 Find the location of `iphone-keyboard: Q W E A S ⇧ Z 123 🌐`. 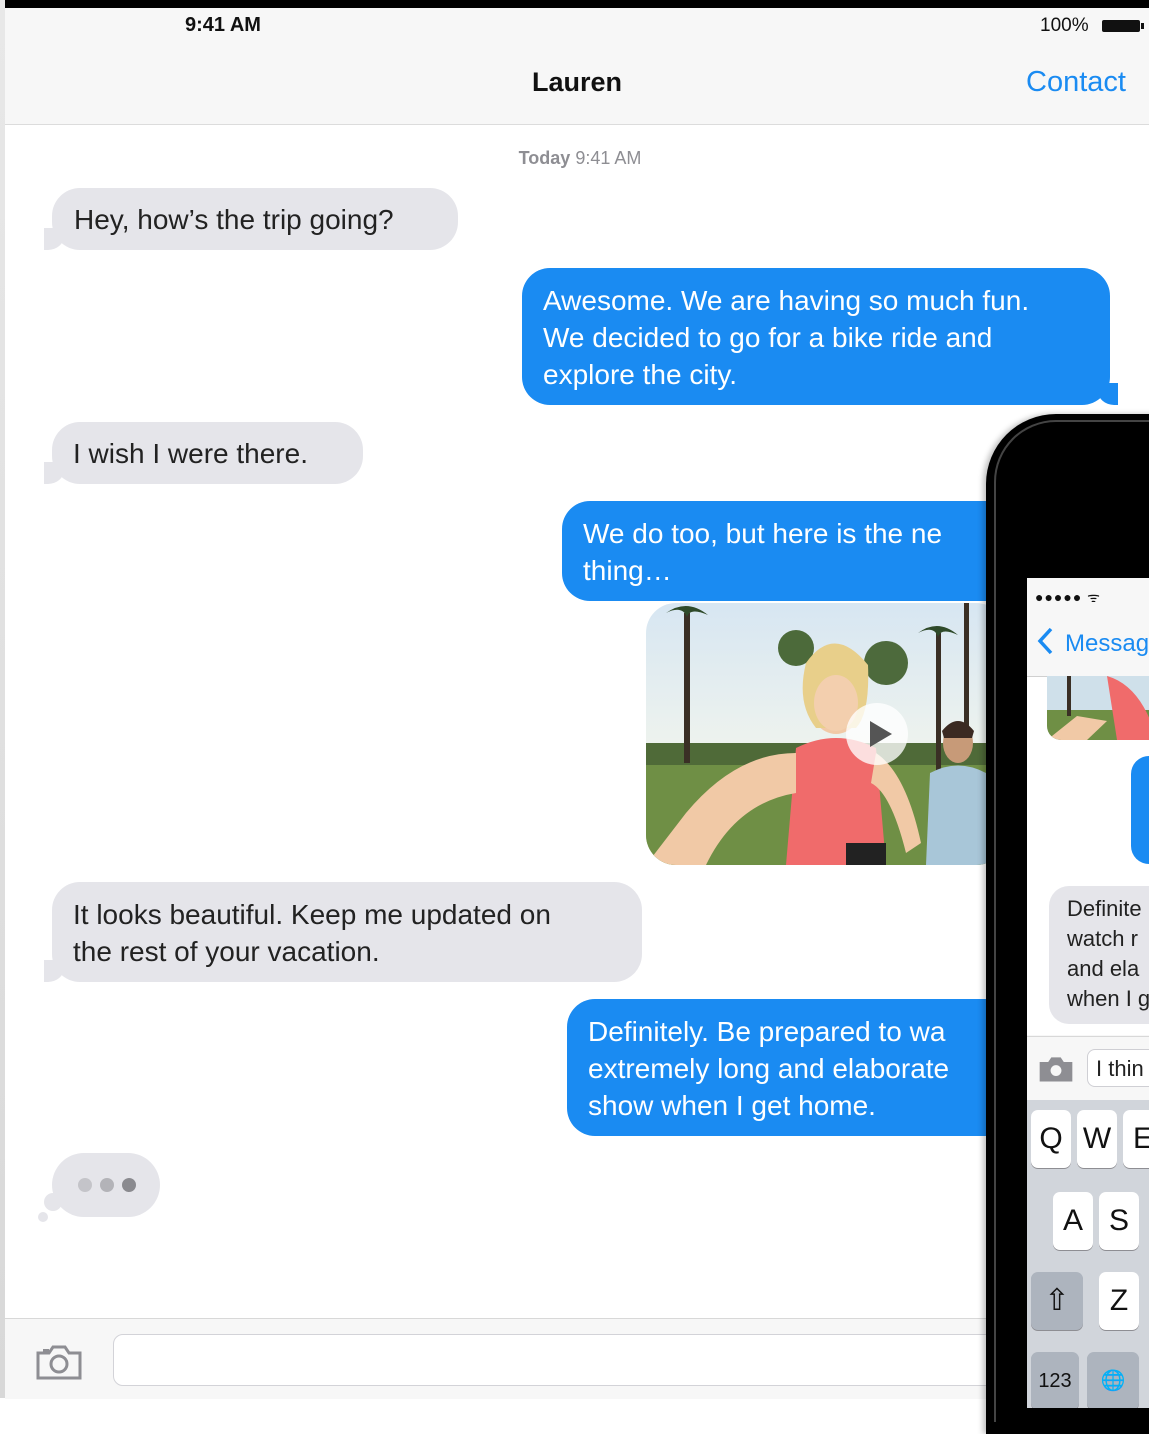

iphone-keyboard: Q W E A S ⇧ Z 123 🌐 is located at coordinates (1088, 1254).